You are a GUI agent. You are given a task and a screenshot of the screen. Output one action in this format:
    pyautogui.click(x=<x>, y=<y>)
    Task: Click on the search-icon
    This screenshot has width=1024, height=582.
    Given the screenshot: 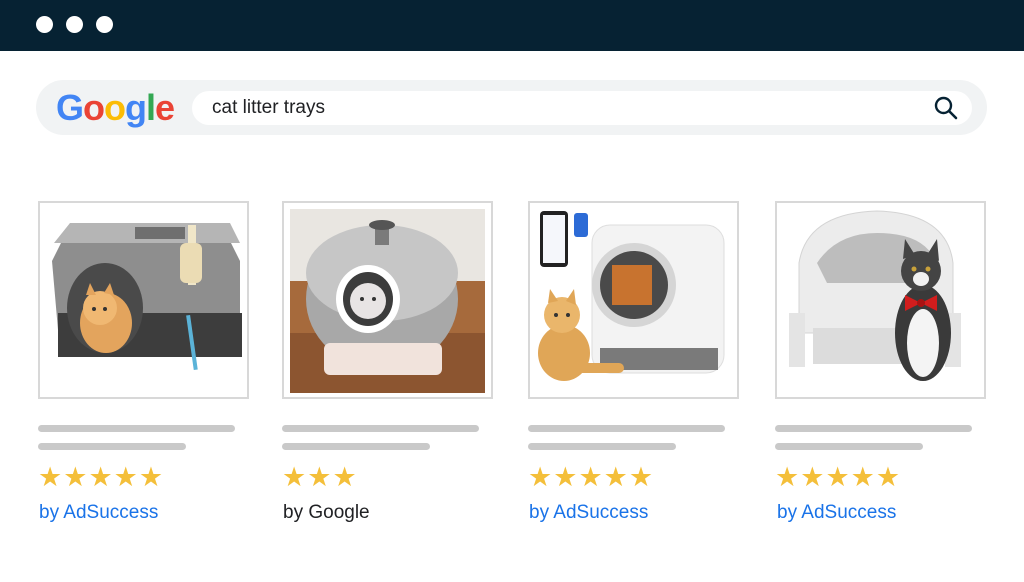 What is the action you would take?
    pyautogui.click(x=946, y=108)
    